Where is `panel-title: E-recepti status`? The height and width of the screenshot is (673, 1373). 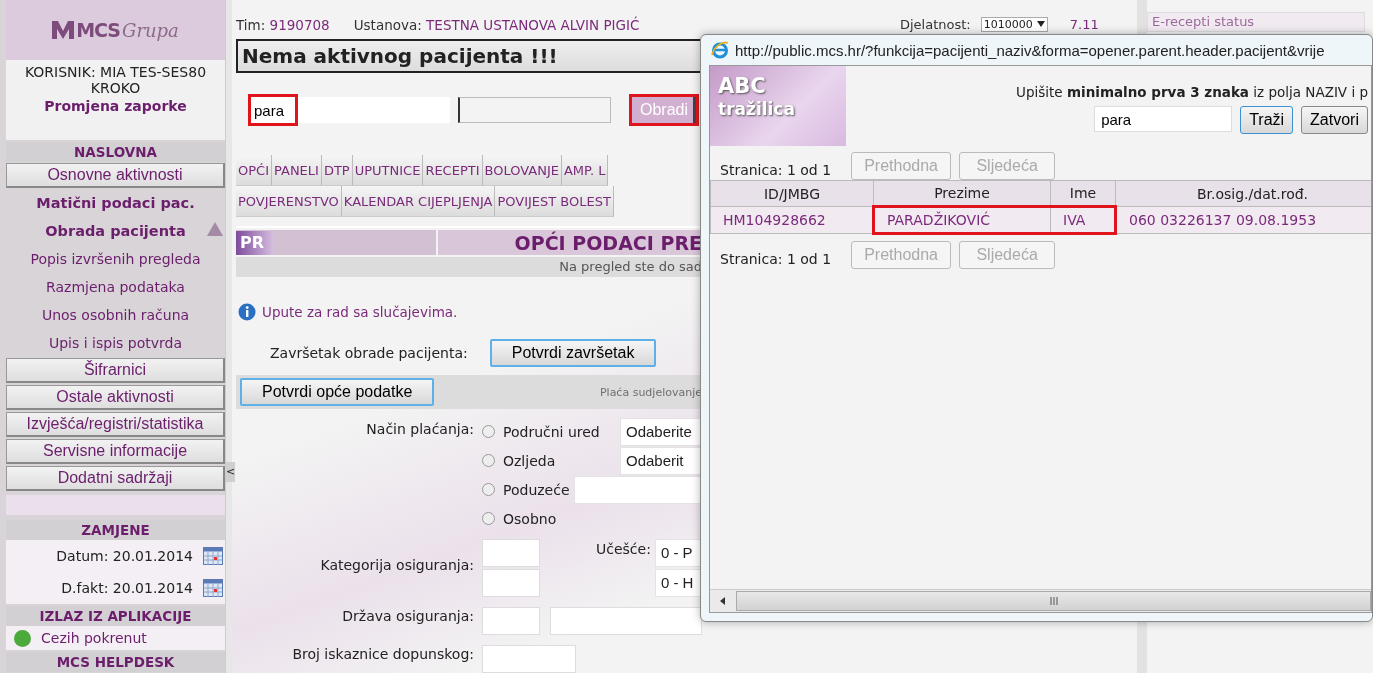
panel-title: E-recepti status is located at coordinates (1203, 21).